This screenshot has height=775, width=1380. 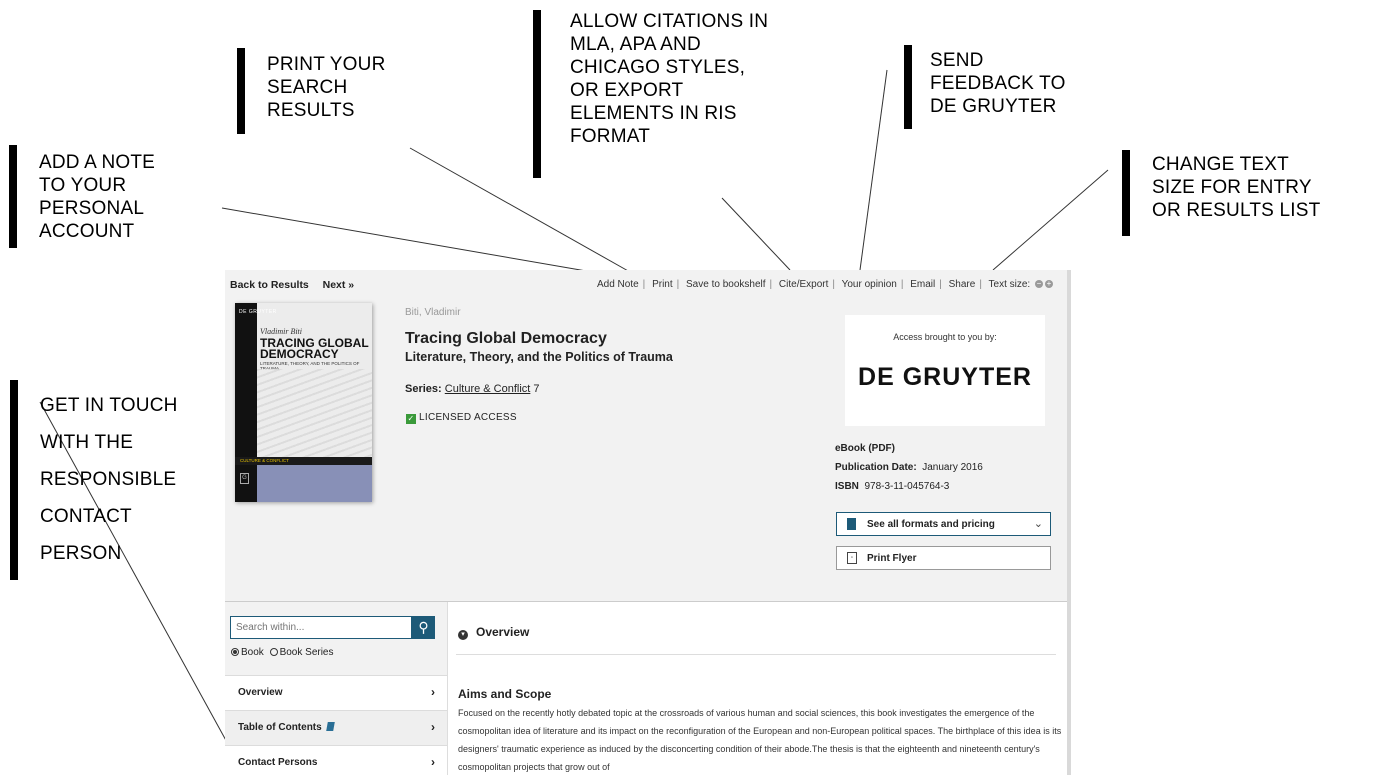 I want to click on callout-line: SEARCH, so click(x=307, y=87).